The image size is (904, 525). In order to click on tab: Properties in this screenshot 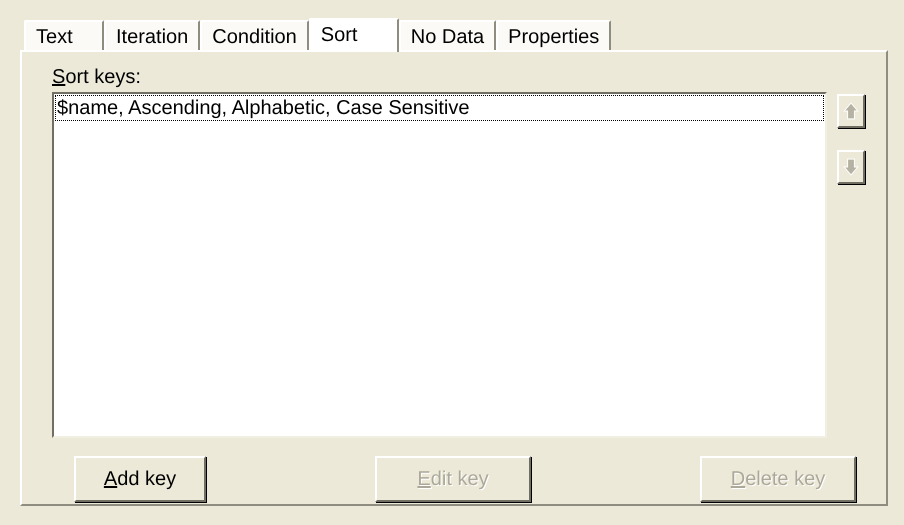, I will do `click(554, 35)`.